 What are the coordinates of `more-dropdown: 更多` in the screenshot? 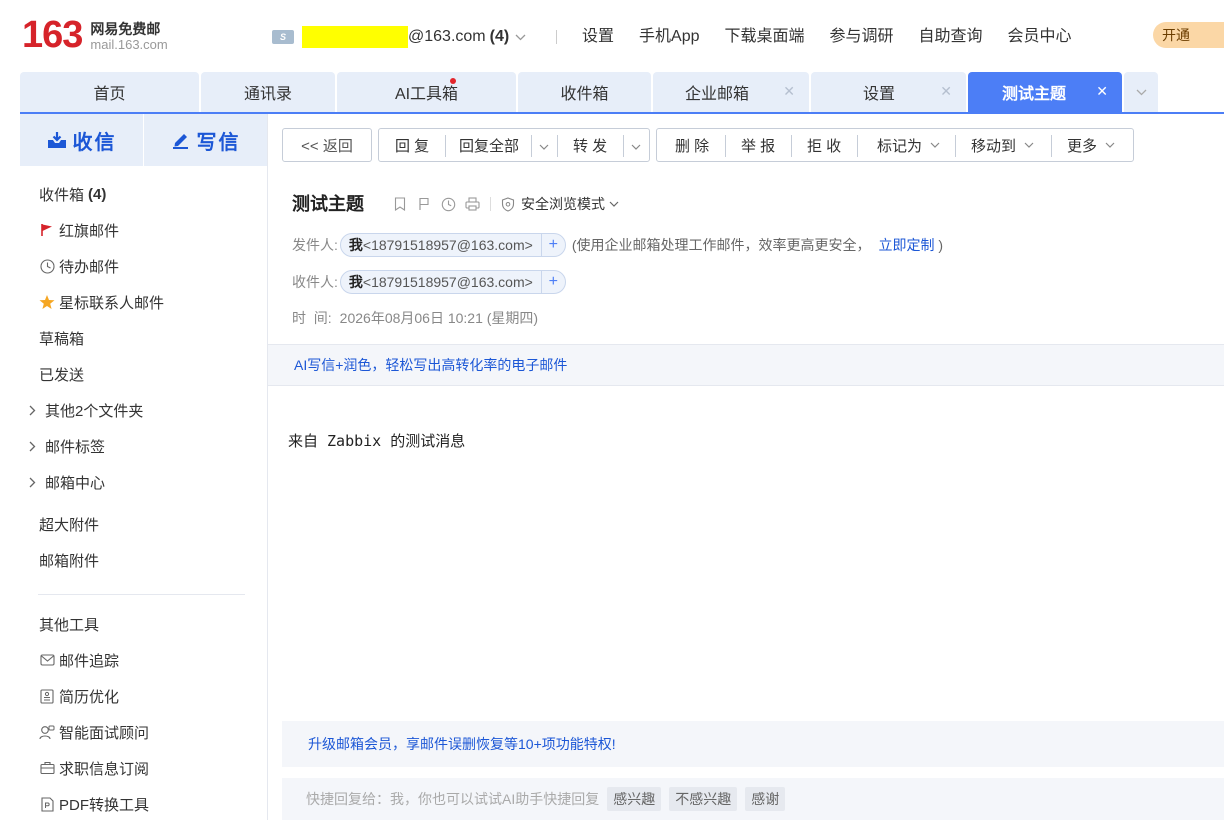 It's located at (1091, 145).